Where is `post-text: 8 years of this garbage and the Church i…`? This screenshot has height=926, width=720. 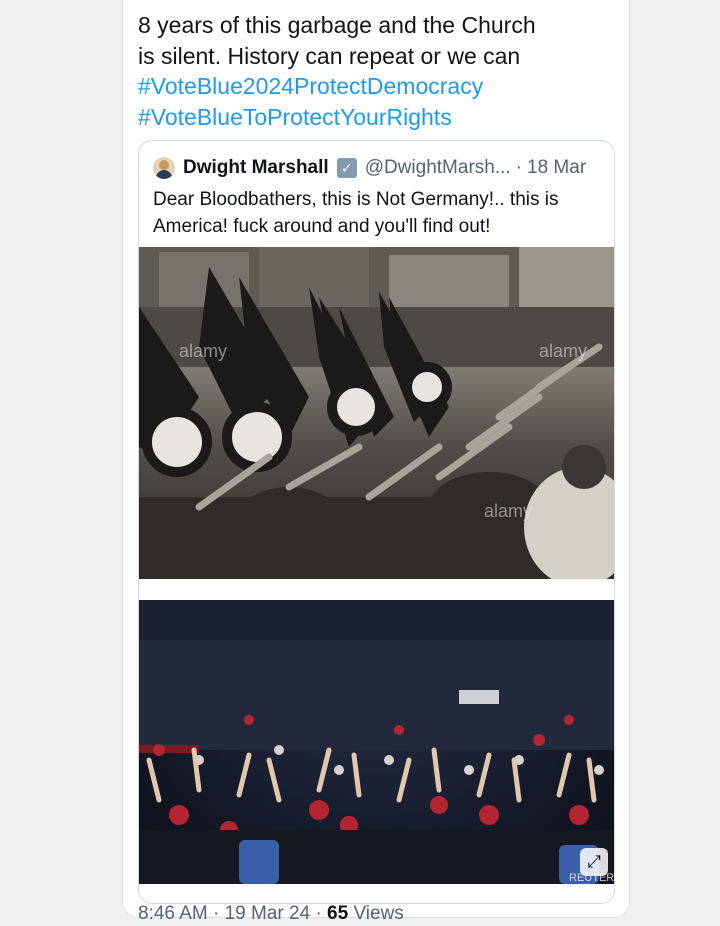
post-text: 8 years of this garbage and the Church i… is located at coordinates (373, 71).